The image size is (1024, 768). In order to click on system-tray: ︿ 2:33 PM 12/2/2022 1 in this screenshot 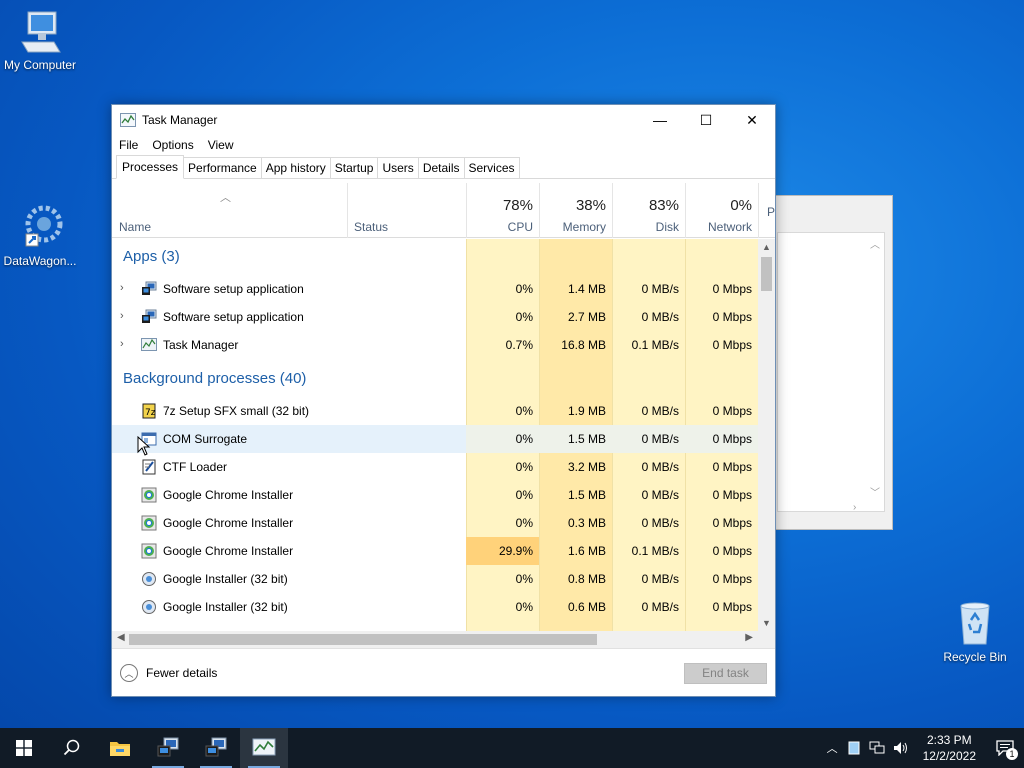, I will do `click(923, 748)`.